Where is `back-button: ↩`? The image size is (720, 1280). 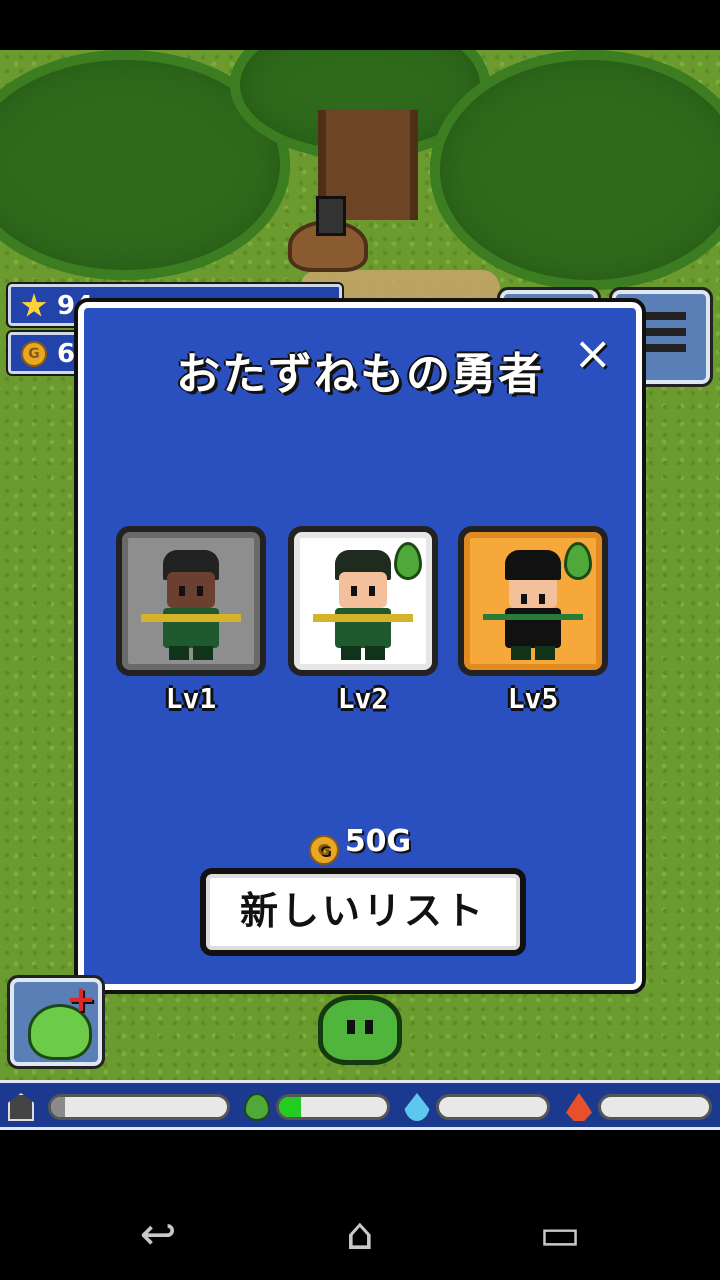 back-button: ↩ is located at coordinates (158, 1235).